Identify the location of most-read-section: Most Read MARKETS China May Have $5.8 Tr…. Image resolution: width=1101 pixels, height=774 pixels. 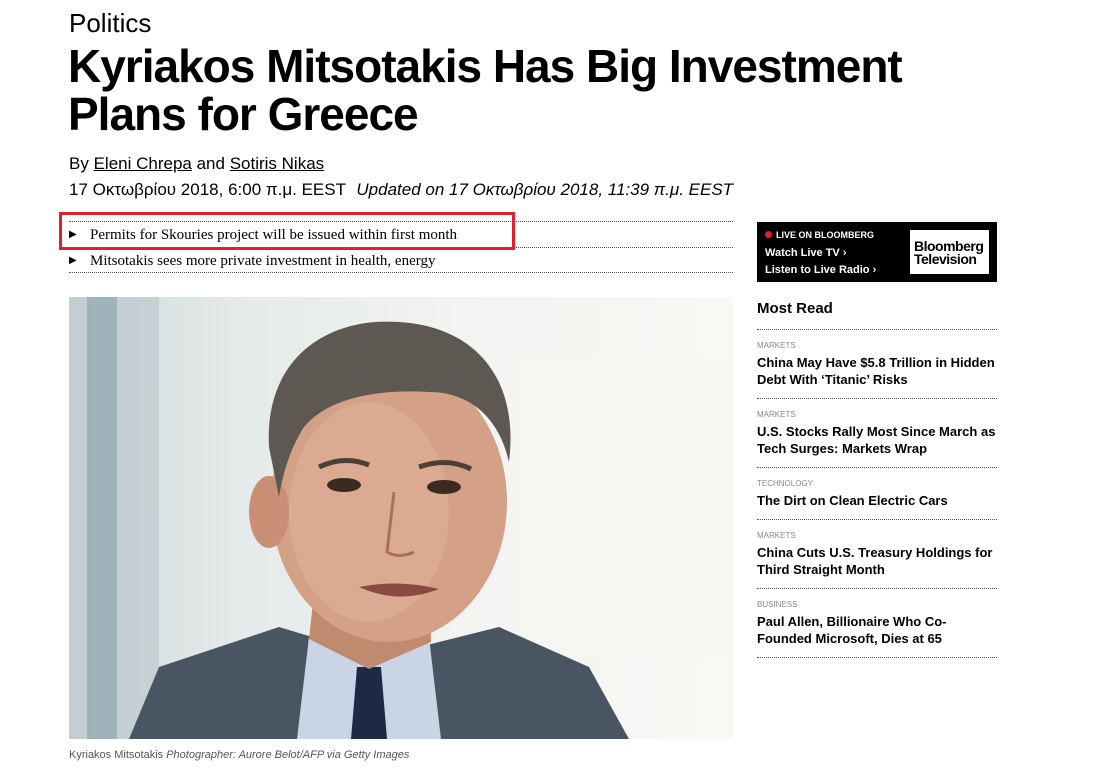
(877, 479).